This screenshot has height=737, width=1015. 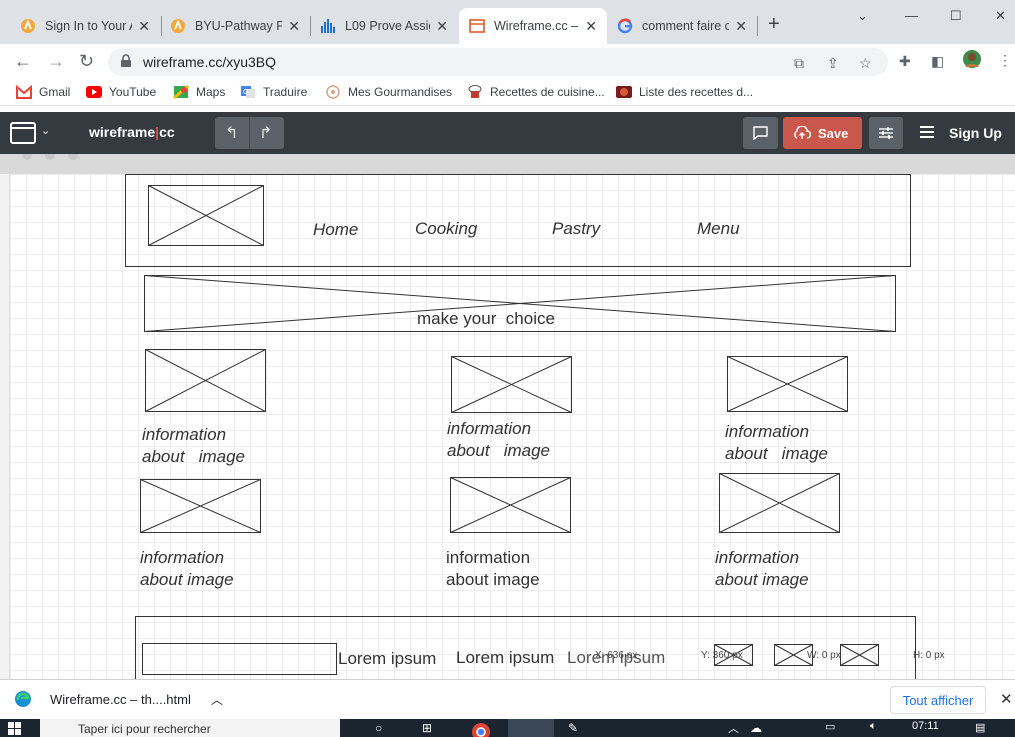 What do you see at coordinates (239, 659) in the screenshot?
I see `footer-input-box` at bounding box center [239, 659].